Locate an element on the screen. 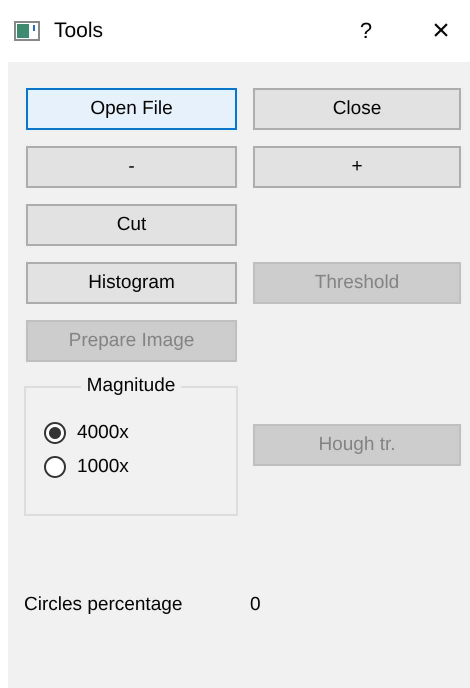 The height and width of the screenshot is (688, 470). close-button: × is located at coordinates (441, 31).